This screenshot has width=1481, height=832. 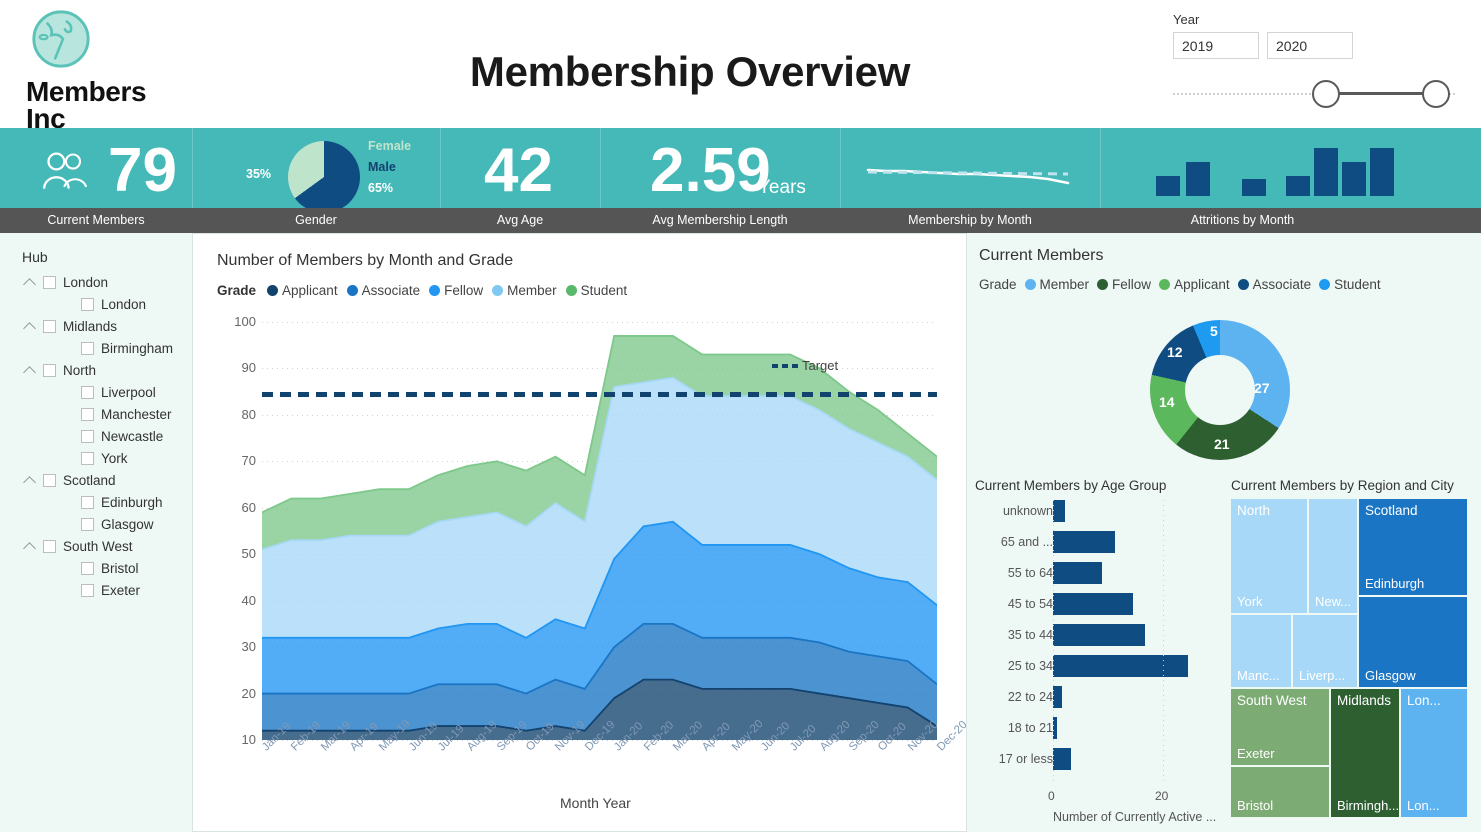 I want to click on treemap-tile-bristol: Bristol, so click(x=1280, y=792).